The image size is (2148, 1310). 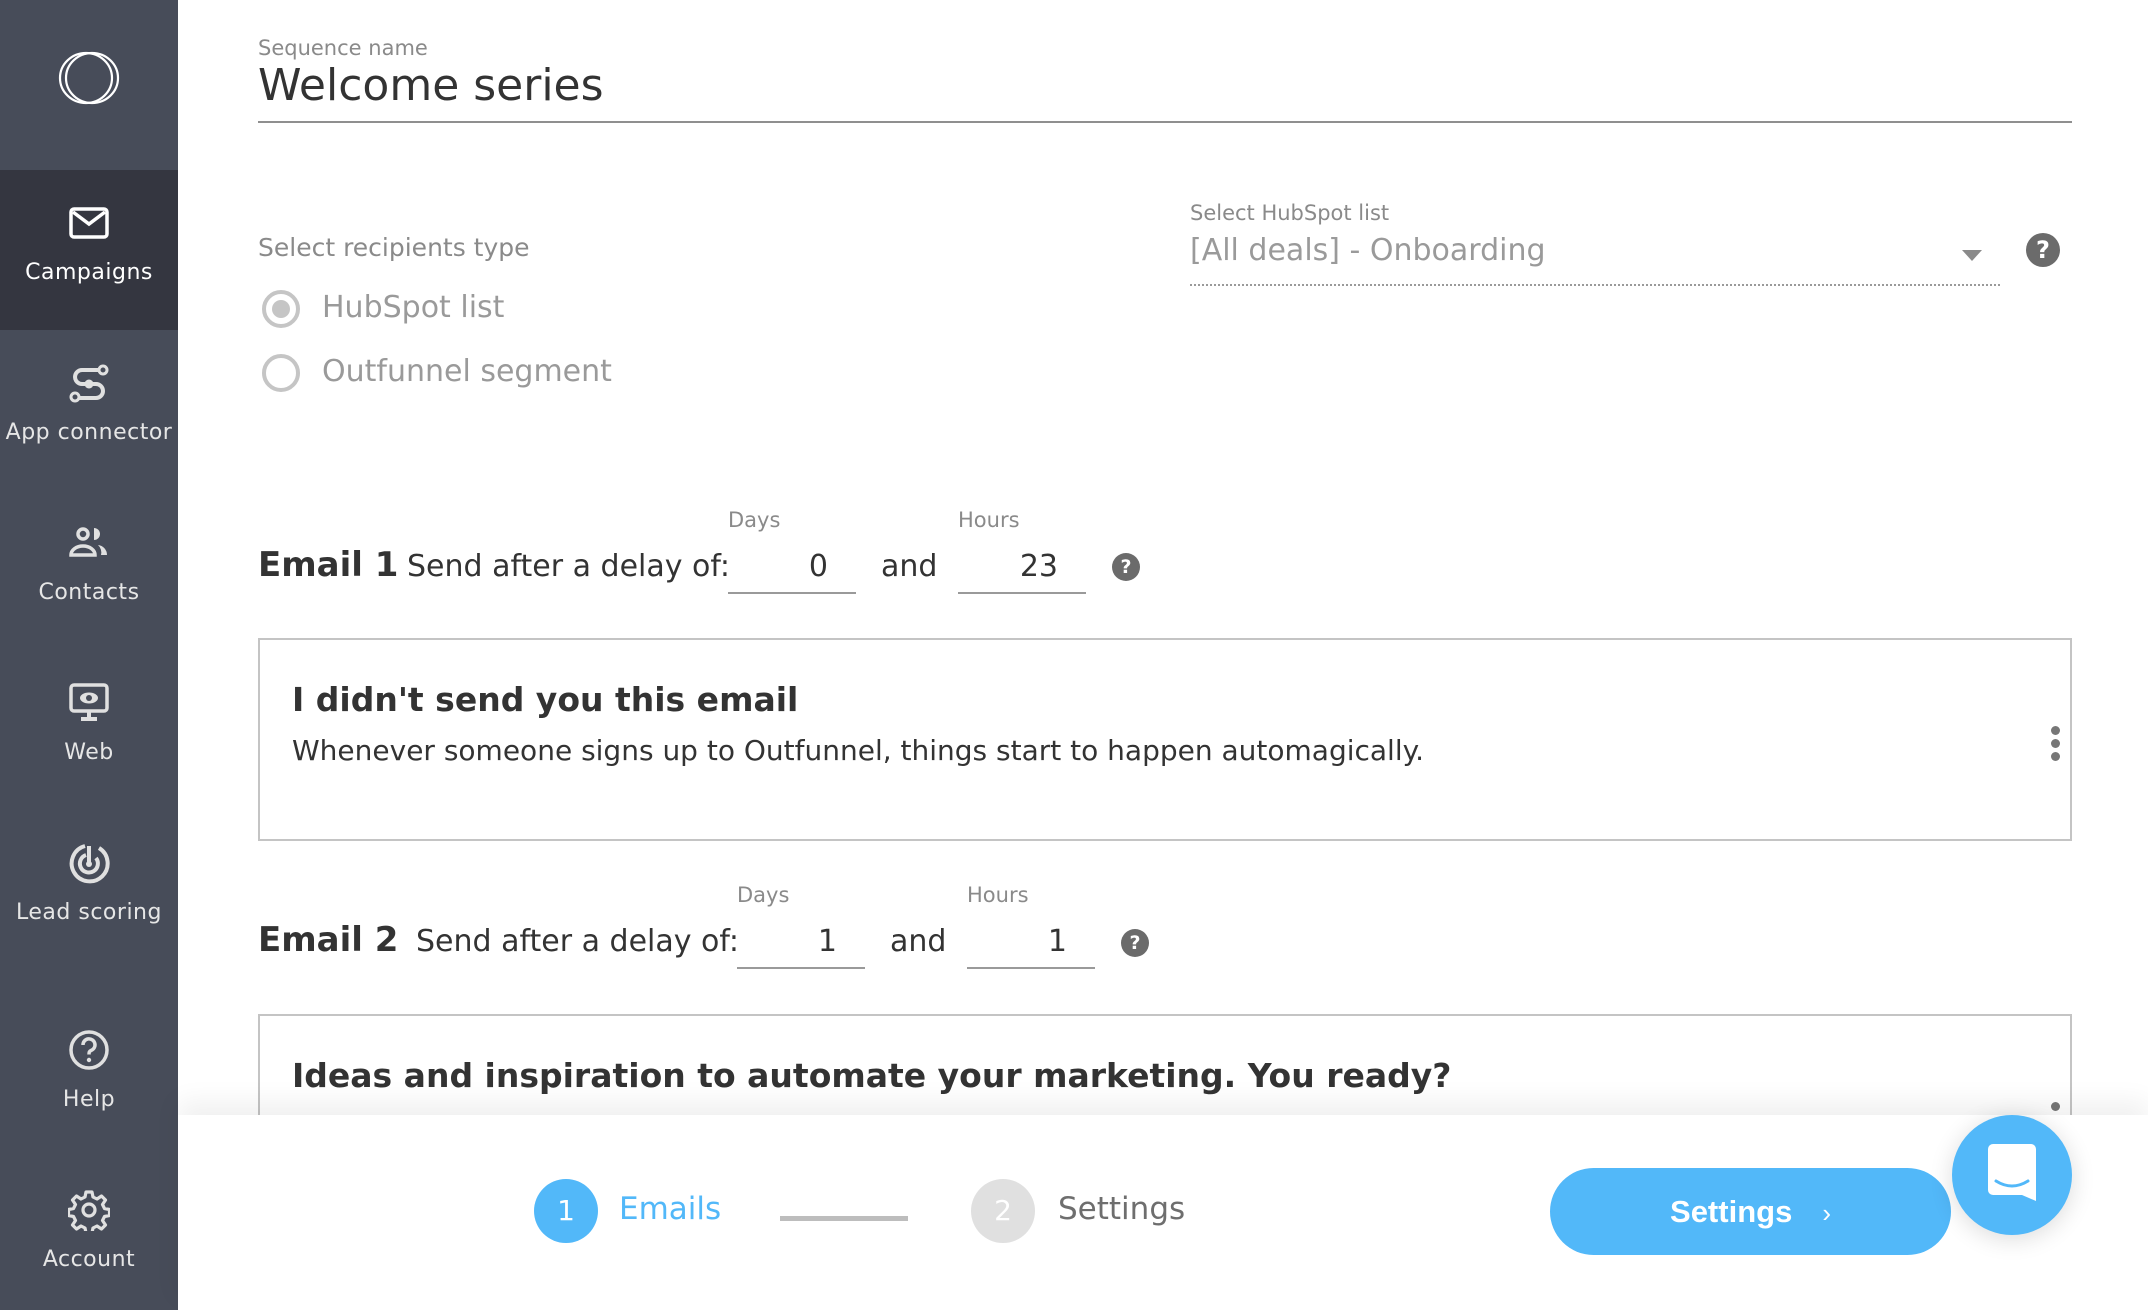 I want to click on next-settings-button: Settings ›, so click(x=1750, y=1211).